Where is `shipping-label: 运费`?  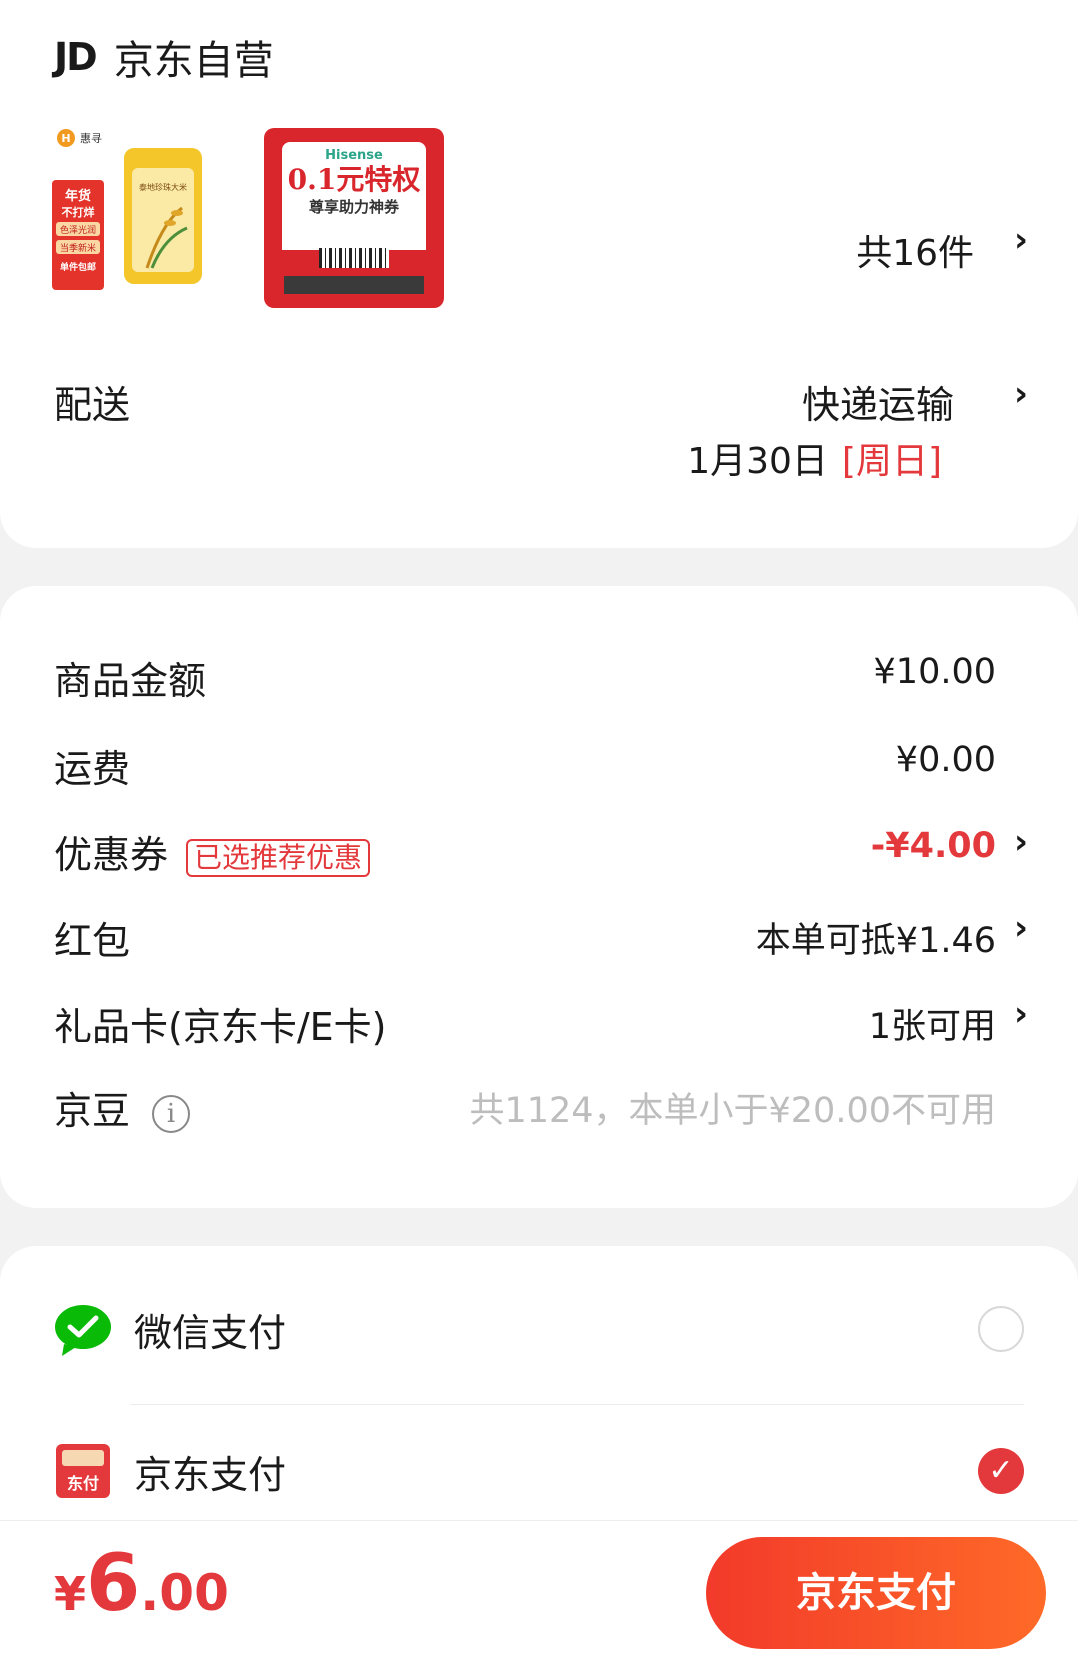
shipping-label: 运费 is located at coordinates (92, 769).